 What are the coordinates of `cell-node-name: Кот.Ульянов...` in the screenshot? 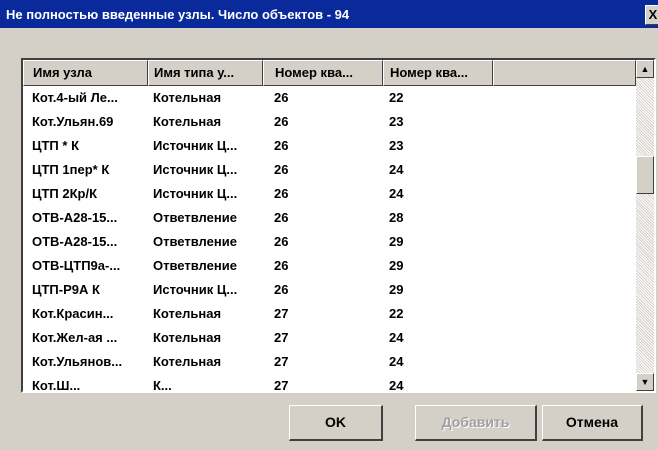 It's located at (77, 361).